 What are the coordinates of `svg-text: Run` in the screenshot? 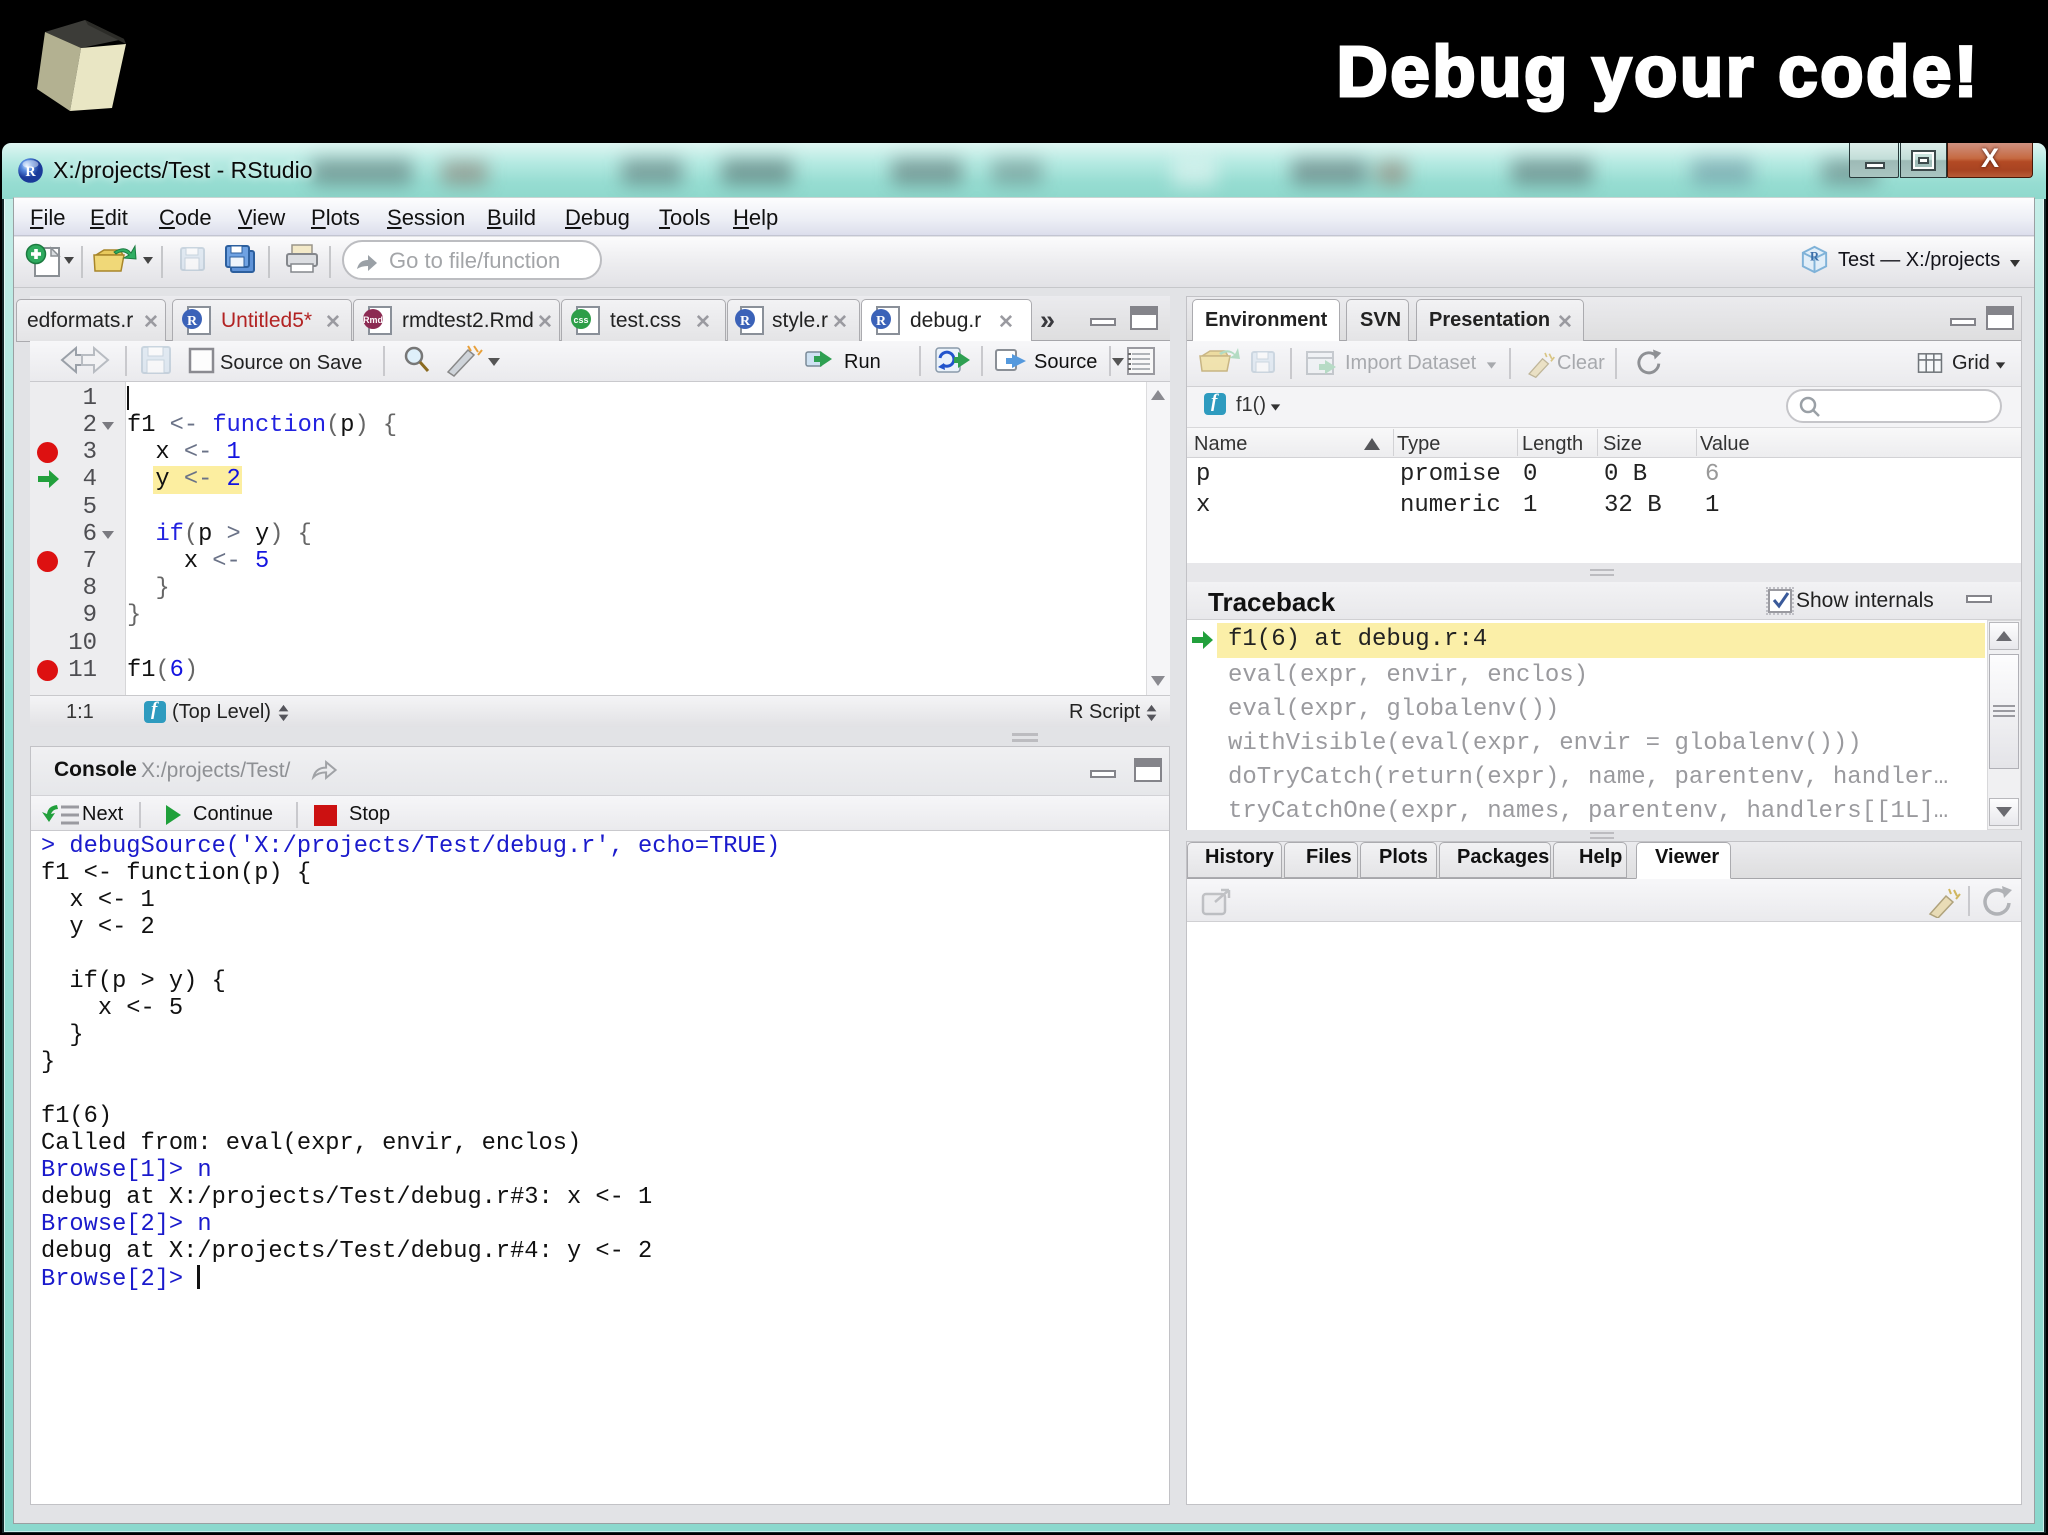 It's located at (862, 362).